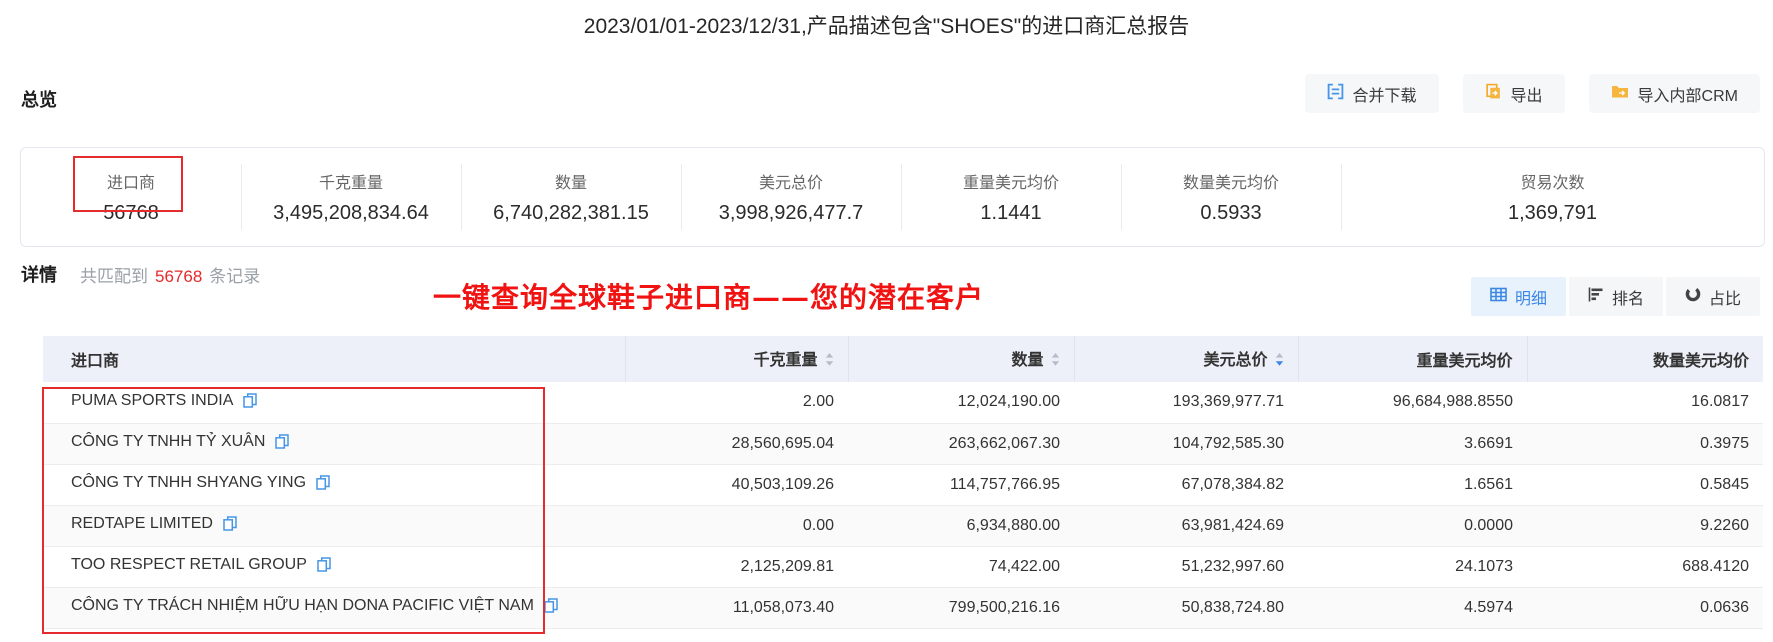 This screenshot has height=642, width=1773. What do you see at coordinates (1412, 403) in the screenshot?
I see `cell-usd-per-weight: 96,684,988.8550` at bounding box center [1412, 403].